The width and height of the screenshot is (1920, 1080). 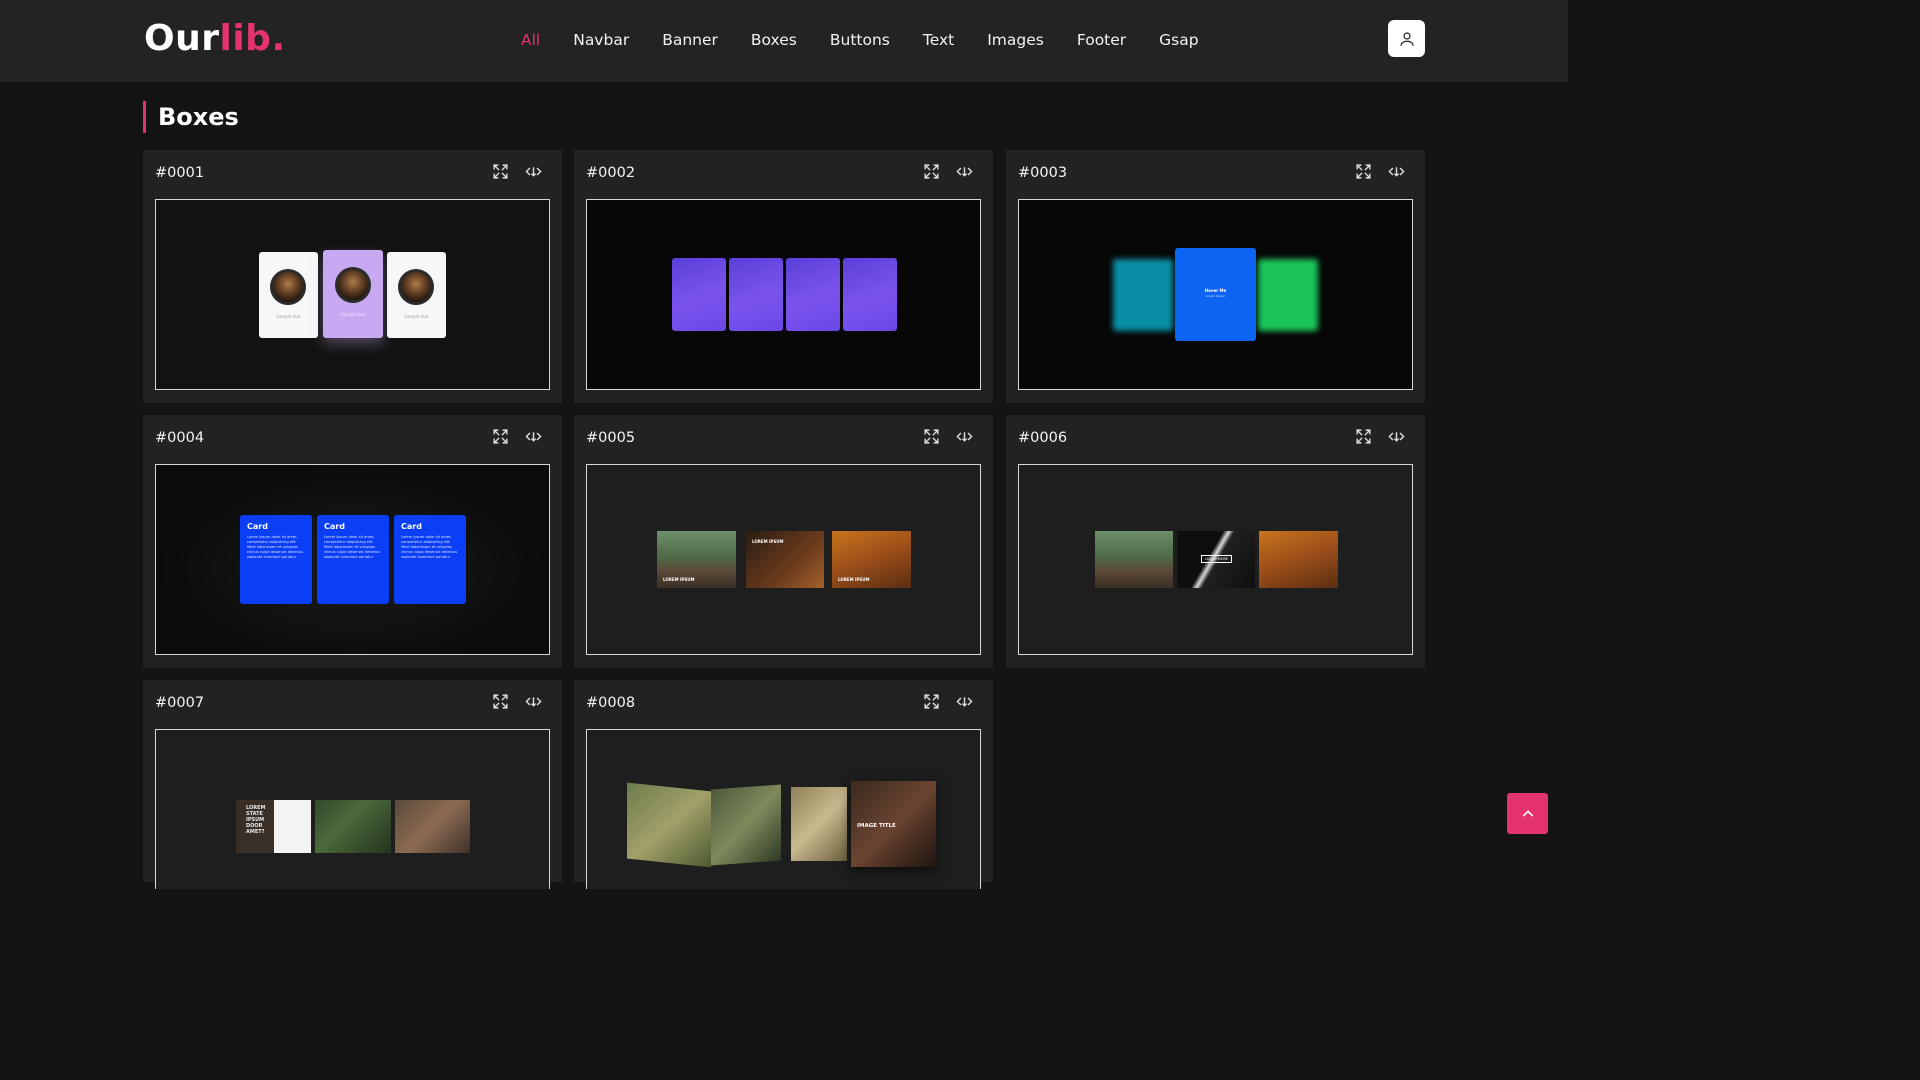 I want to click on card-header: #0002, so click(x=783, y=172).